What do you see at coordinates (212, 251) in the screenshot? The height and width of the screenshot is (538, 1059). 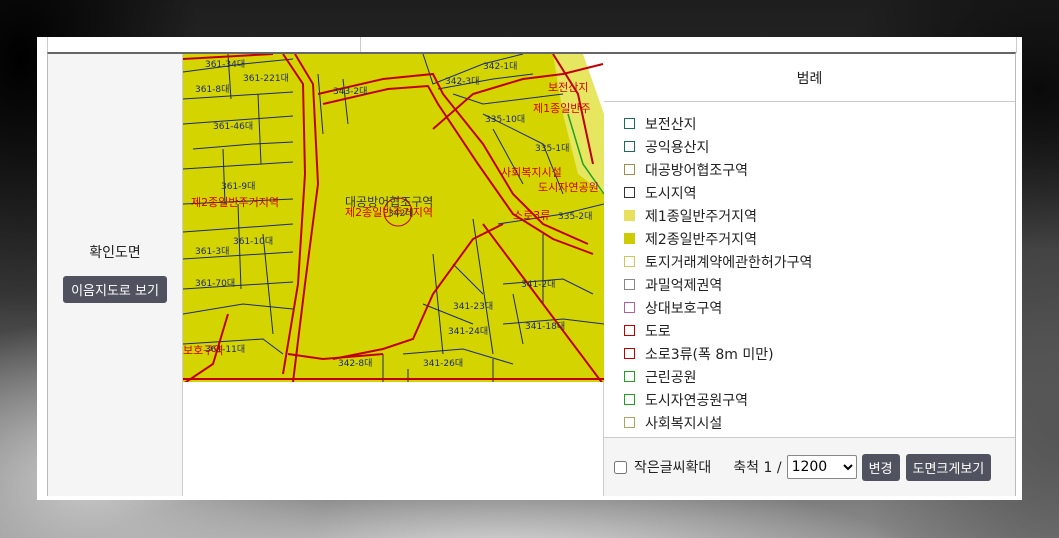 I see `parcel-label: 361-3대` at bounding box center [212, 251].